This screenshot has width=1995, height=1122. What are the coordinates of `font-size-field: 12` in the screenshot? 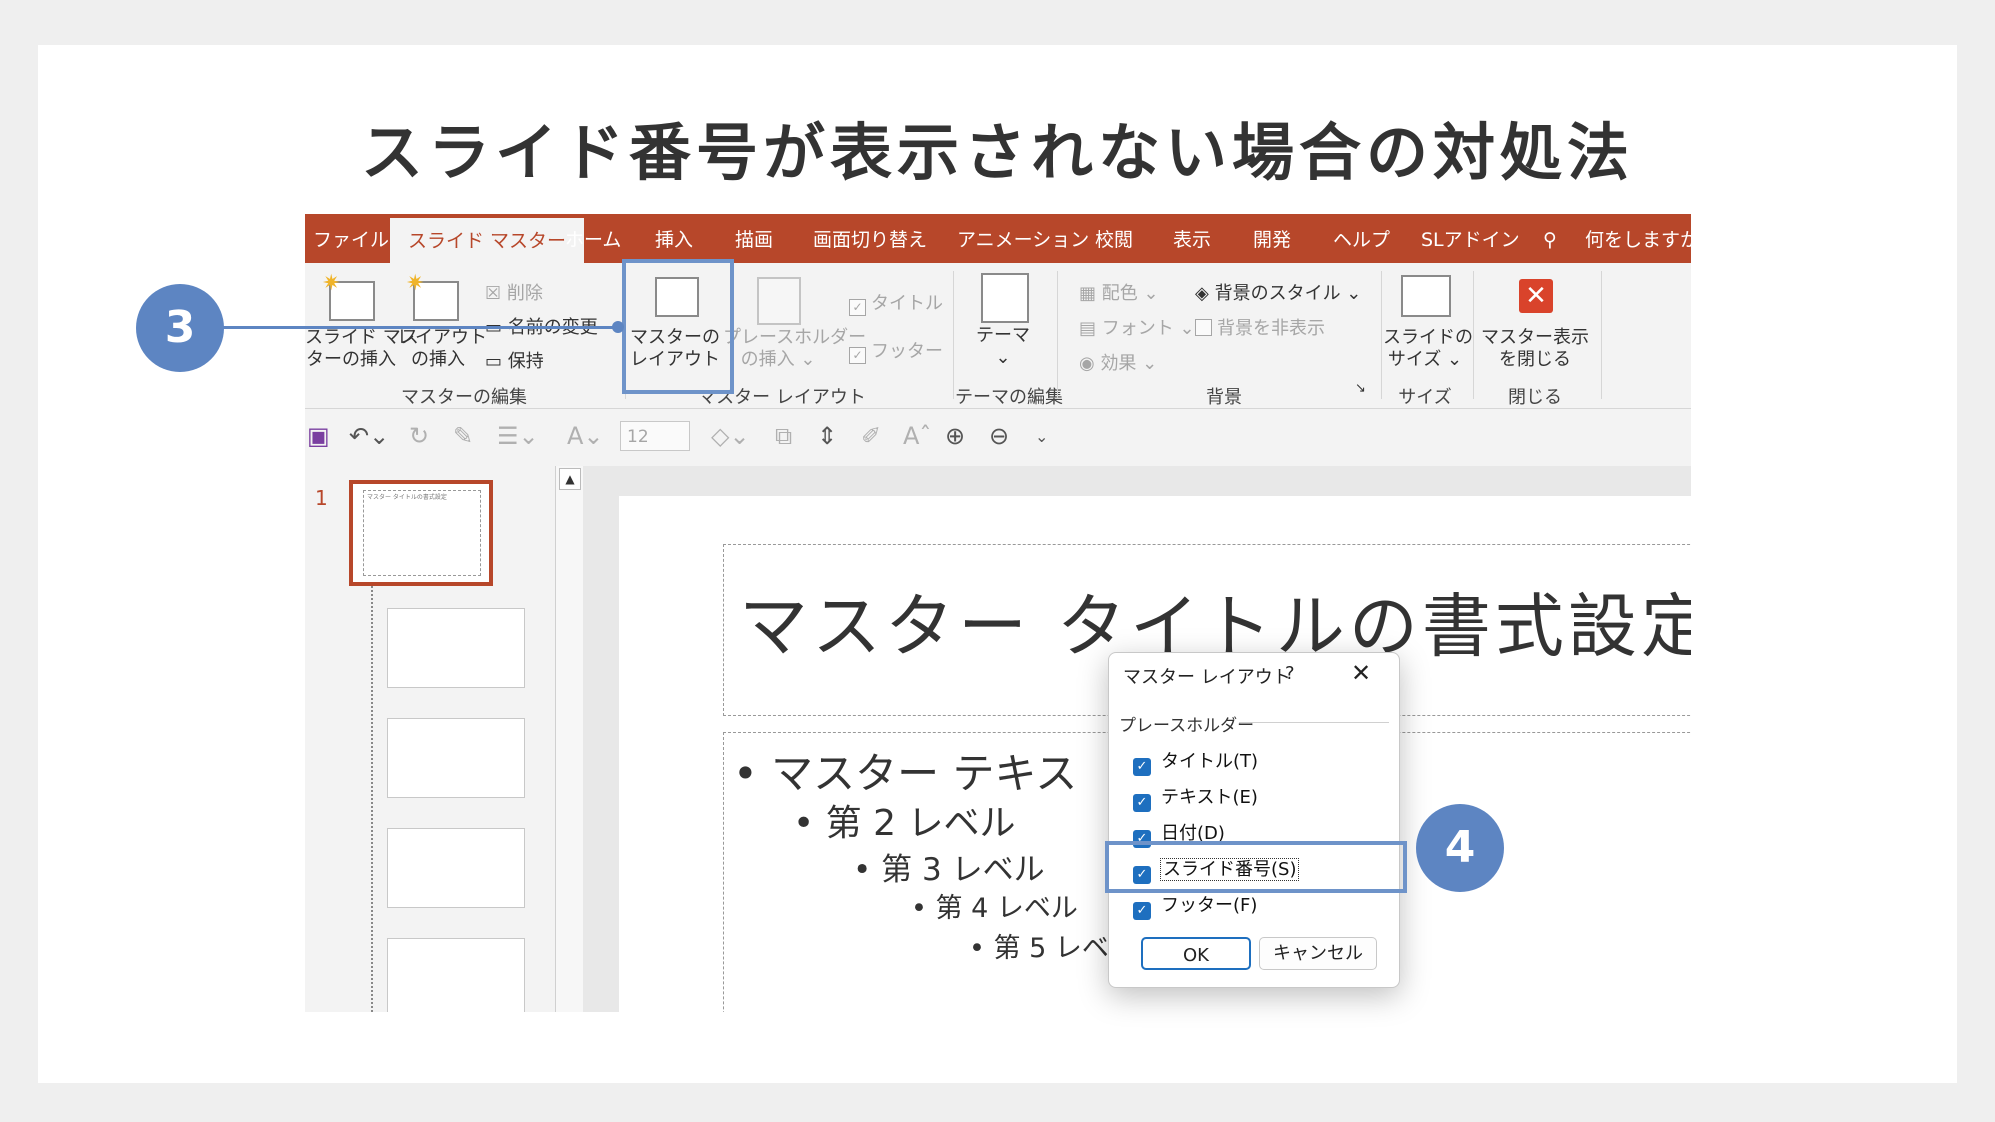 It's located at (655, 436).